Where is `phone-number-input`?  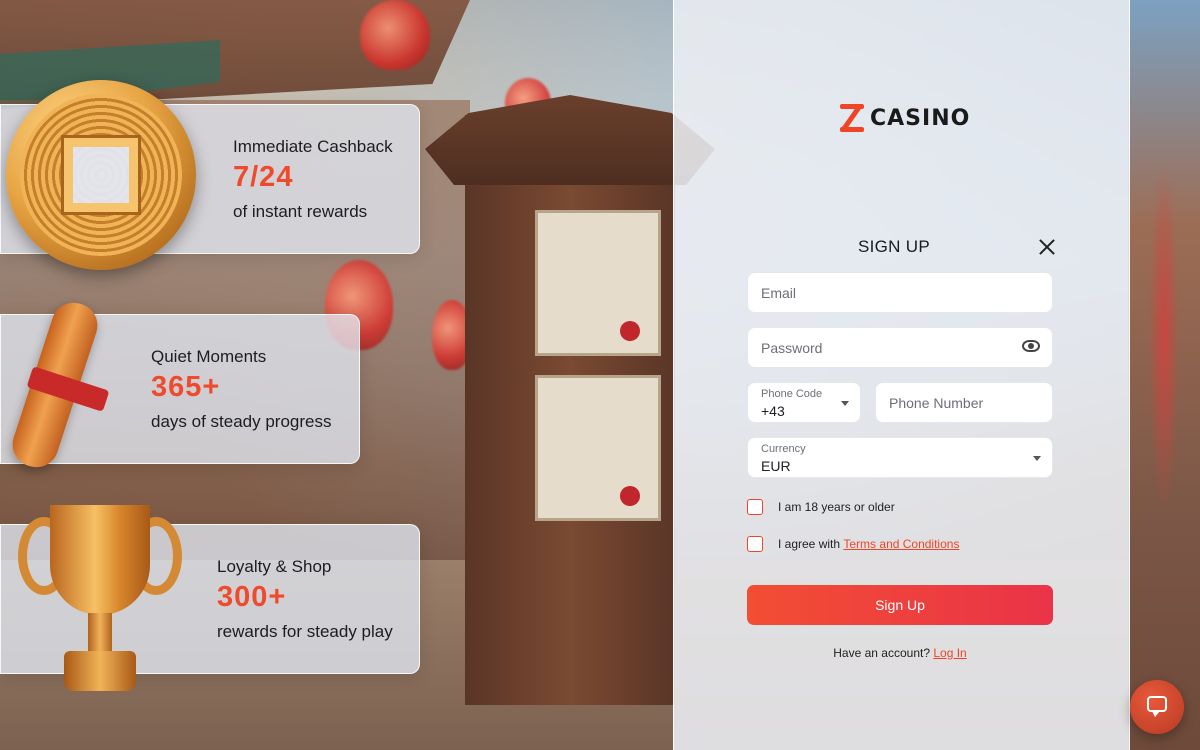
phone-number-input is located at coordinates (964, 402).